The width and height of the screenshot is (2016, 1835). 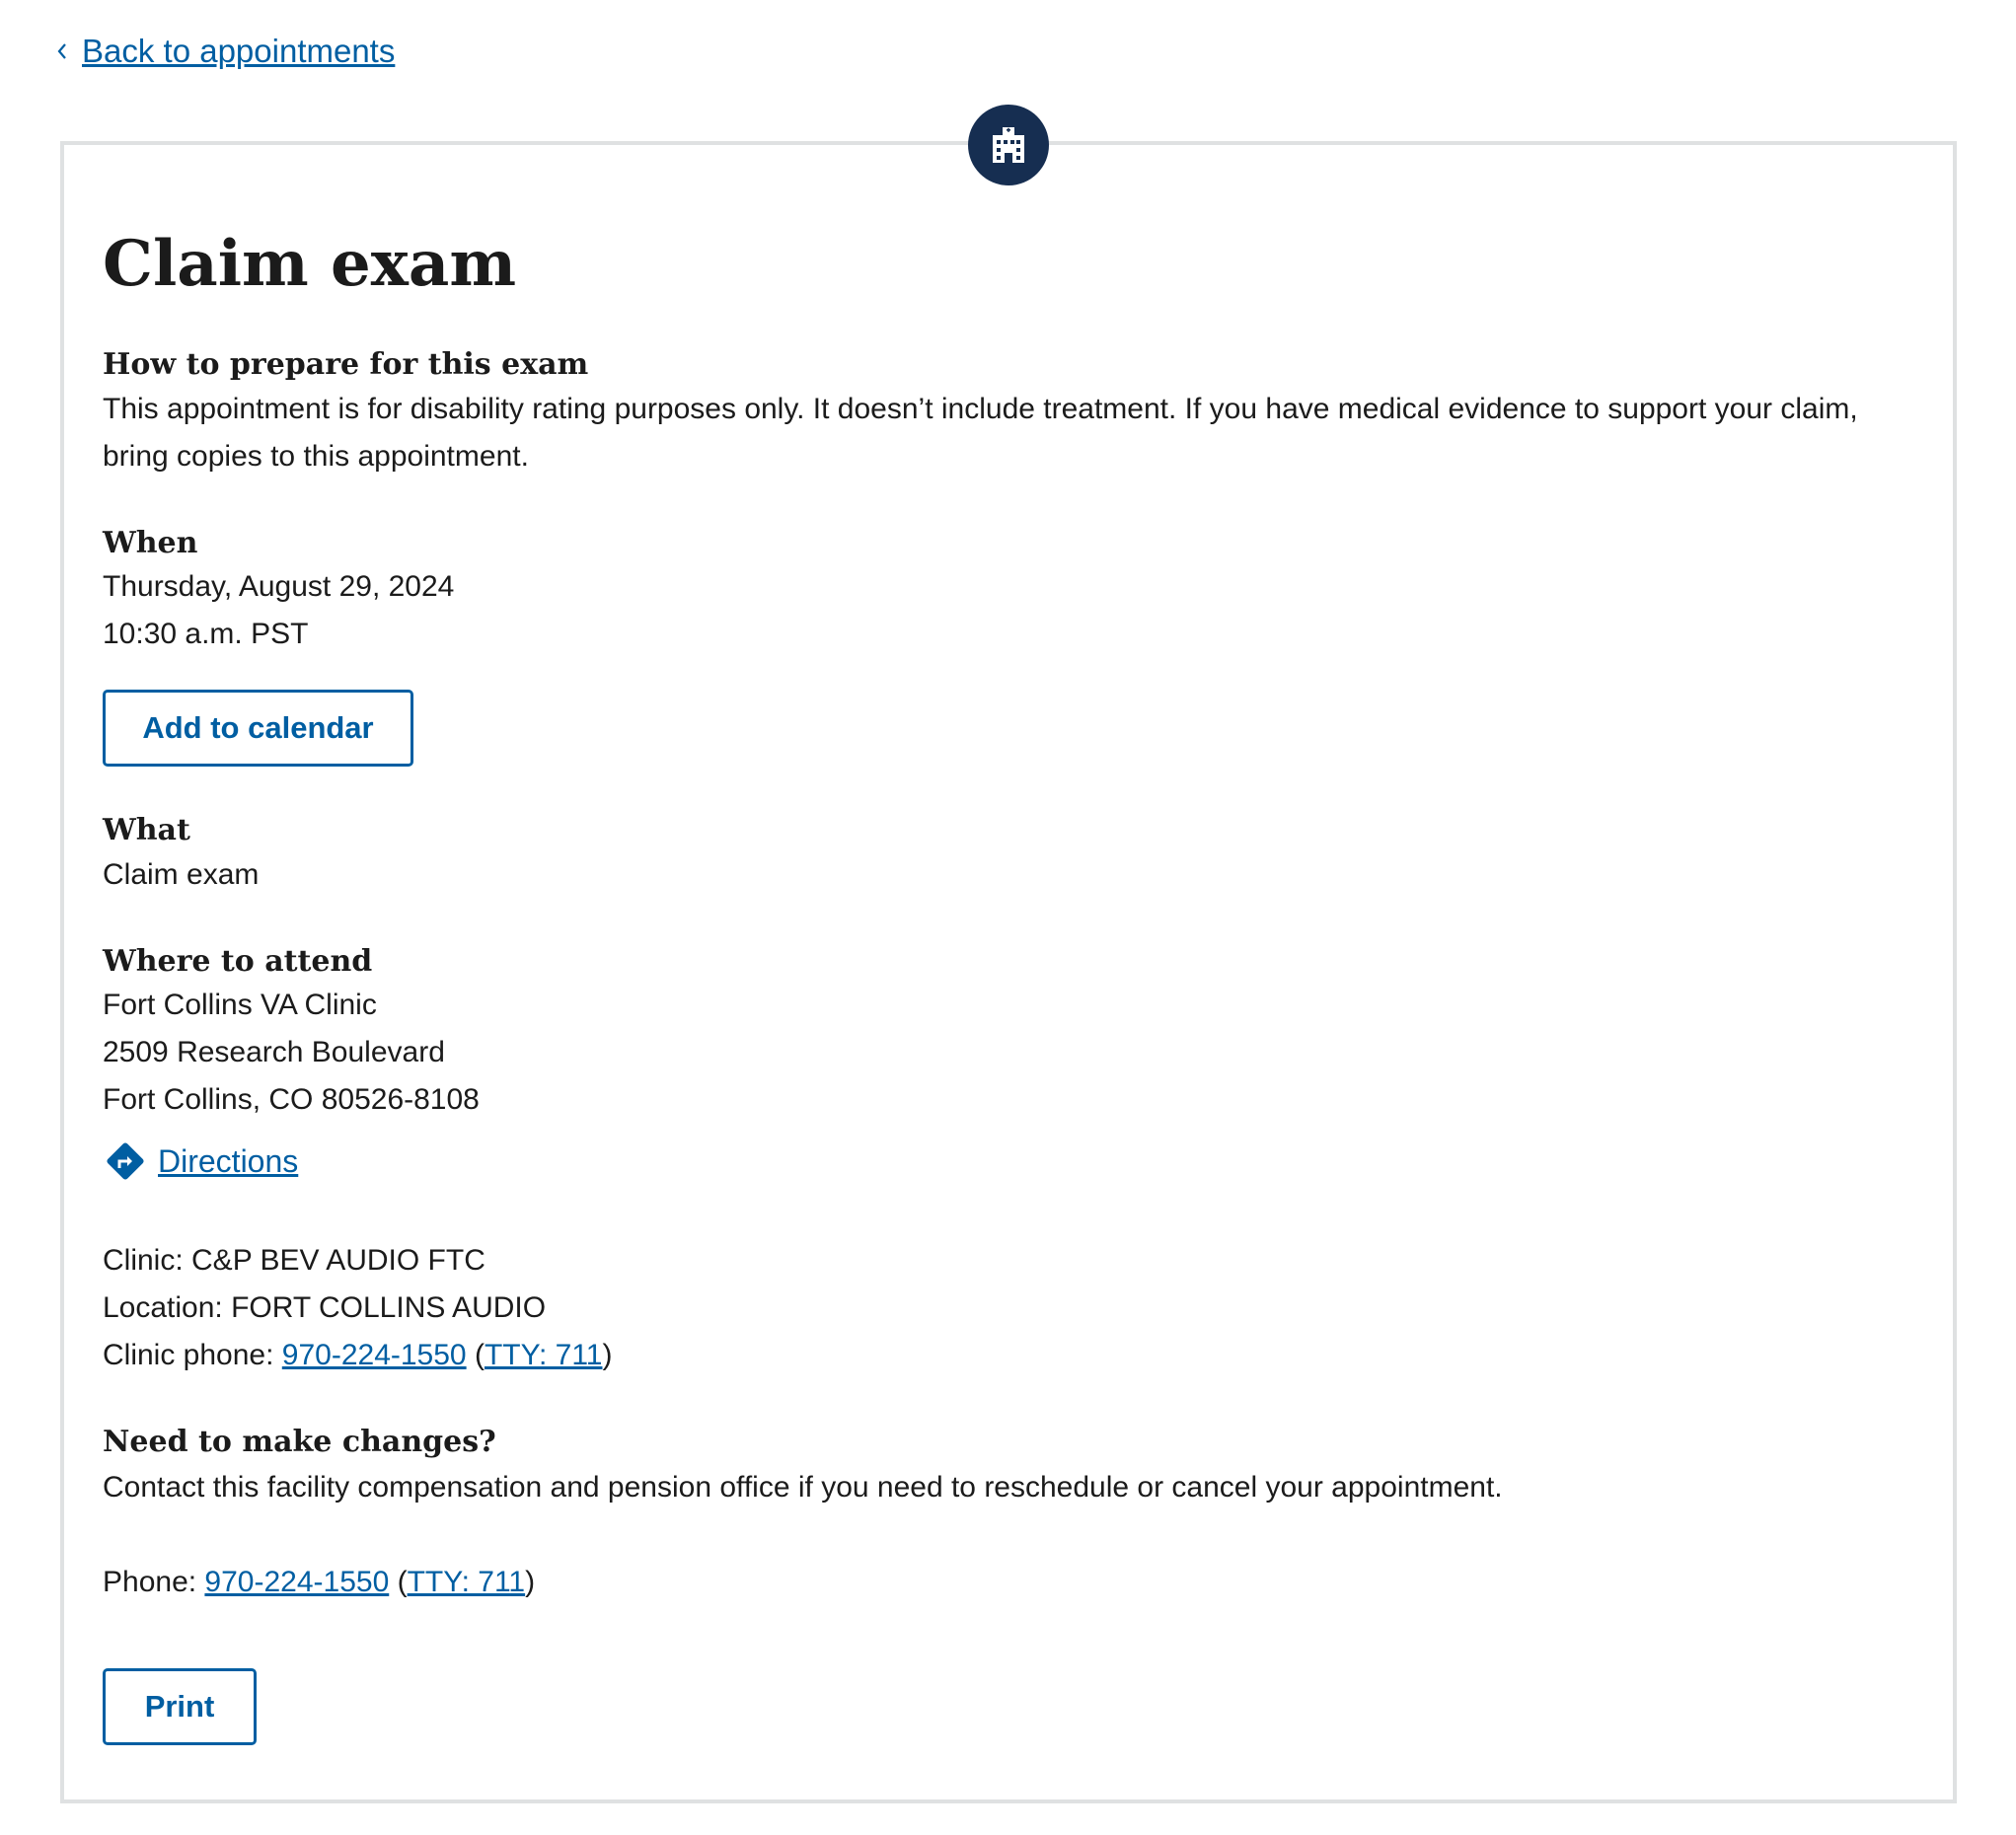 I want to click on facility-name: Fort Collins VA Clinic, so click(x=240, y=1005).